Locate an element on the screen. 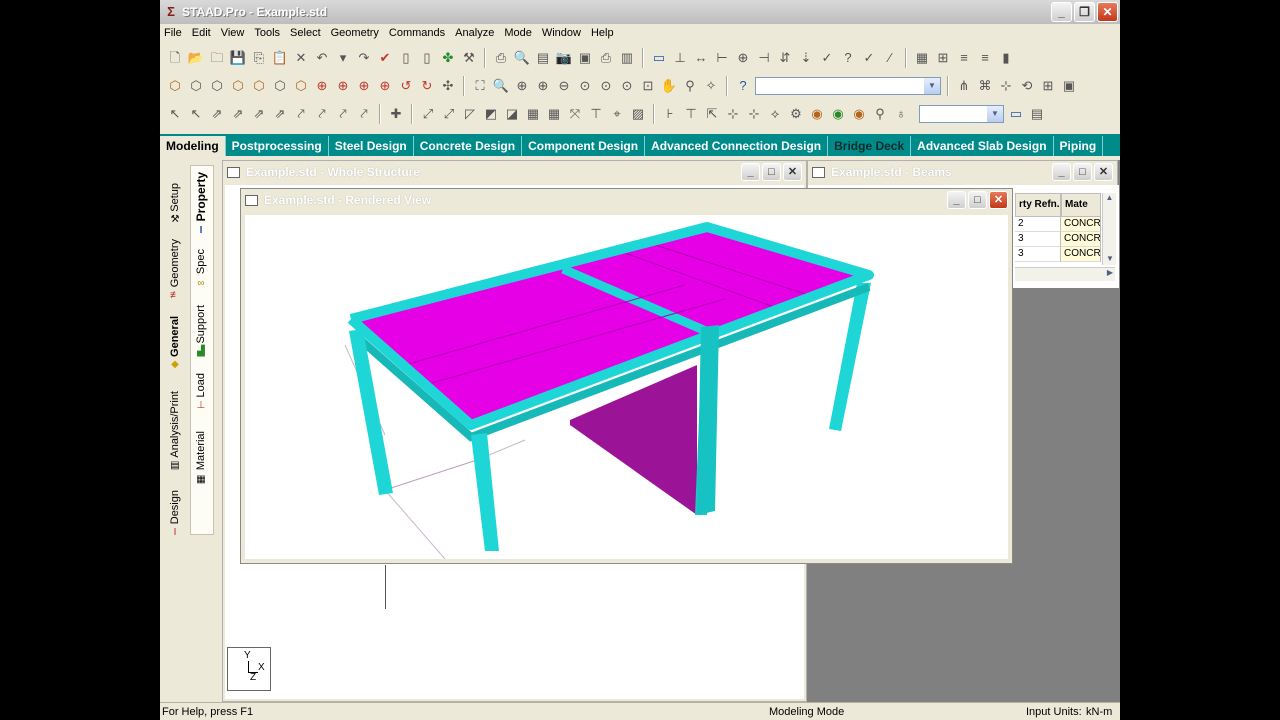  view-left-icon: ⬡ is located at coordinates (238, 86).